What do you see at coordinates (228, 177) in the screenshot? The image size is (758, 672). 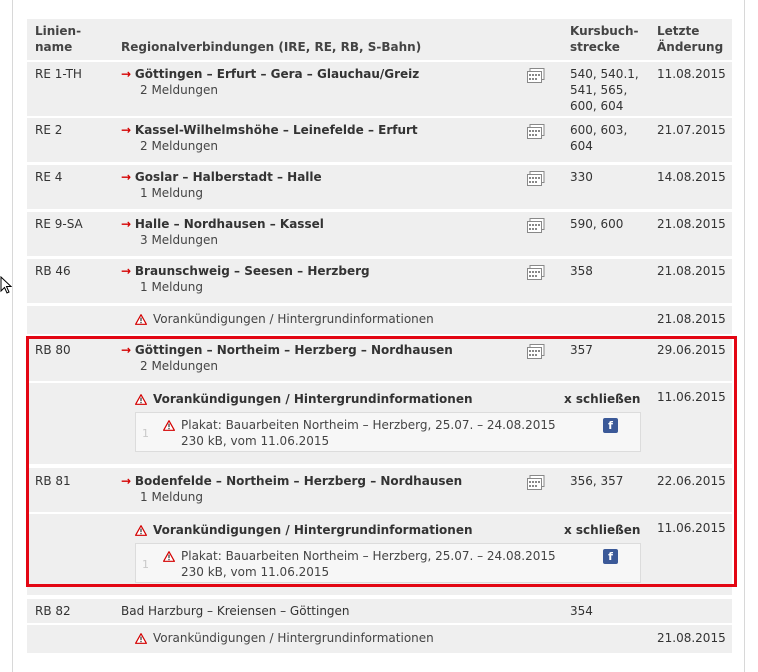 I see `route-label: Goslar – Halberstadt – Halle` at bounding box center [228, 177].